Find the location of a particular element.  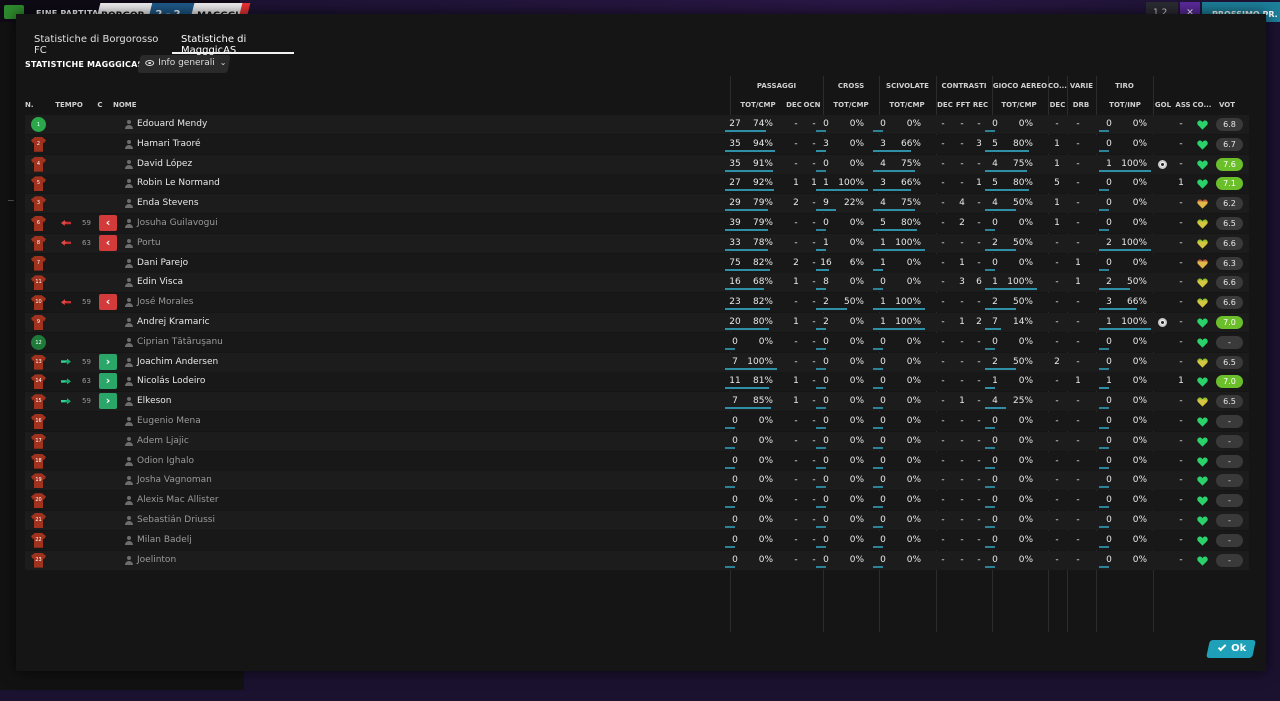

table-row: 17 Adem Ljajic 0 0% - -0 0% 0 0% - - -0 0% - -0 0% - - is located at coordinates (637, 441).